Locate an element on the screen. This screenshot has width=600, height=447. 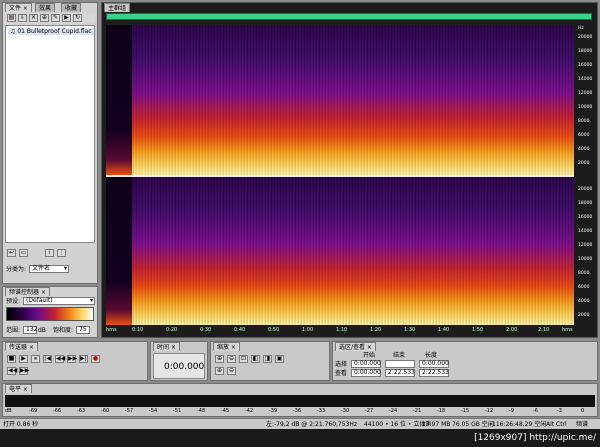
previous-marker-button: ◀◀ is located at coordinates (12, 371).